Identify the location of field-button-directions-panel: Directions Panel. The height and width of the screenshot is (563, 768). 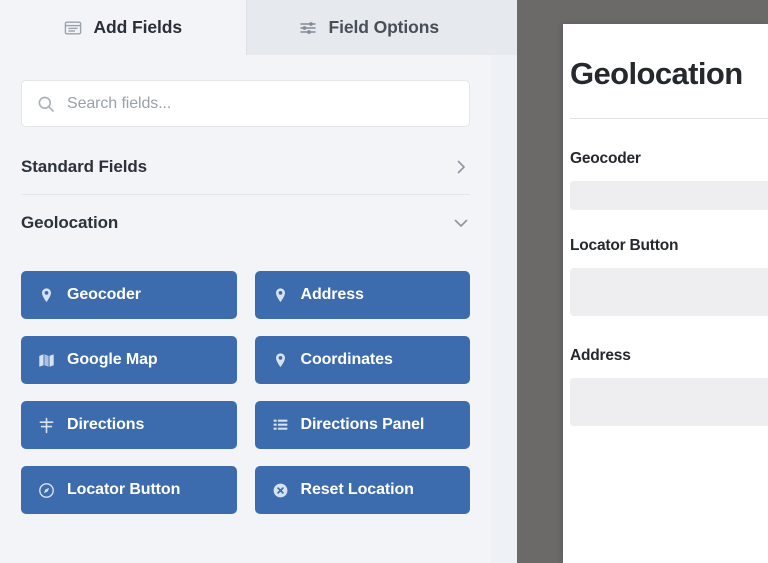
(362, 425).